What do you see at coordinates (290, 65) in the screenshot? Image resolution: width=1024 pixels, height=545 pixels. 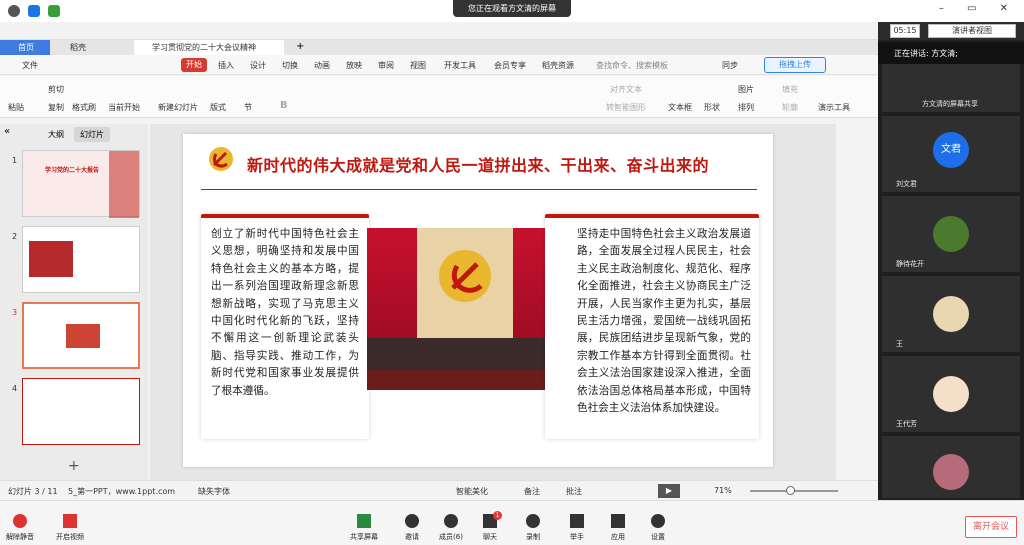 I see `menu-transition: 切换` at bounding box center [290, 65].